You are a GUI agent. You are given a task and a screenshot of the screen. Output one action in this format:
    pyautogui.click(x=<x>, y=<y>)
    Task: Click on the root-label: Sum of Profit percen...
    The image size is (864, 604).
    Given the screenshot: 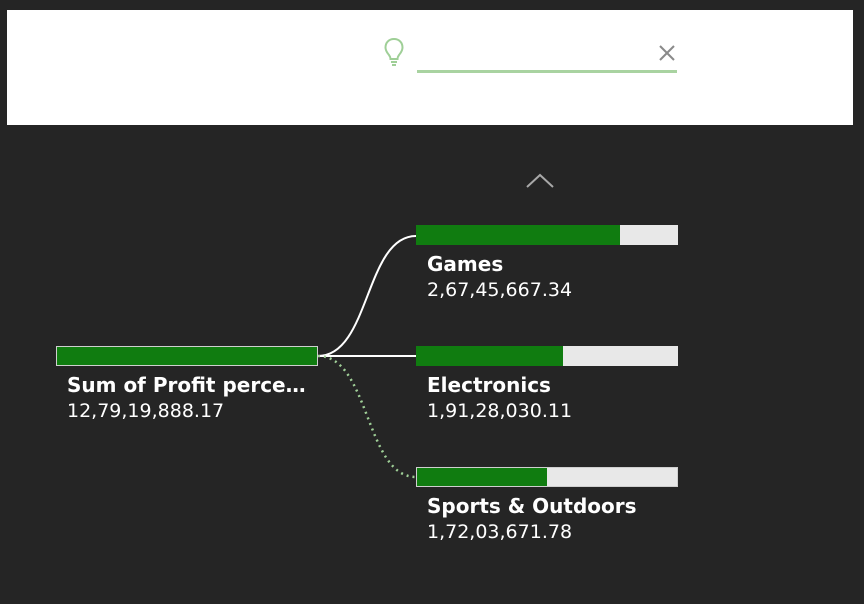 What is the action you would take?
    pyautogui.click(x=192, y=385)
    